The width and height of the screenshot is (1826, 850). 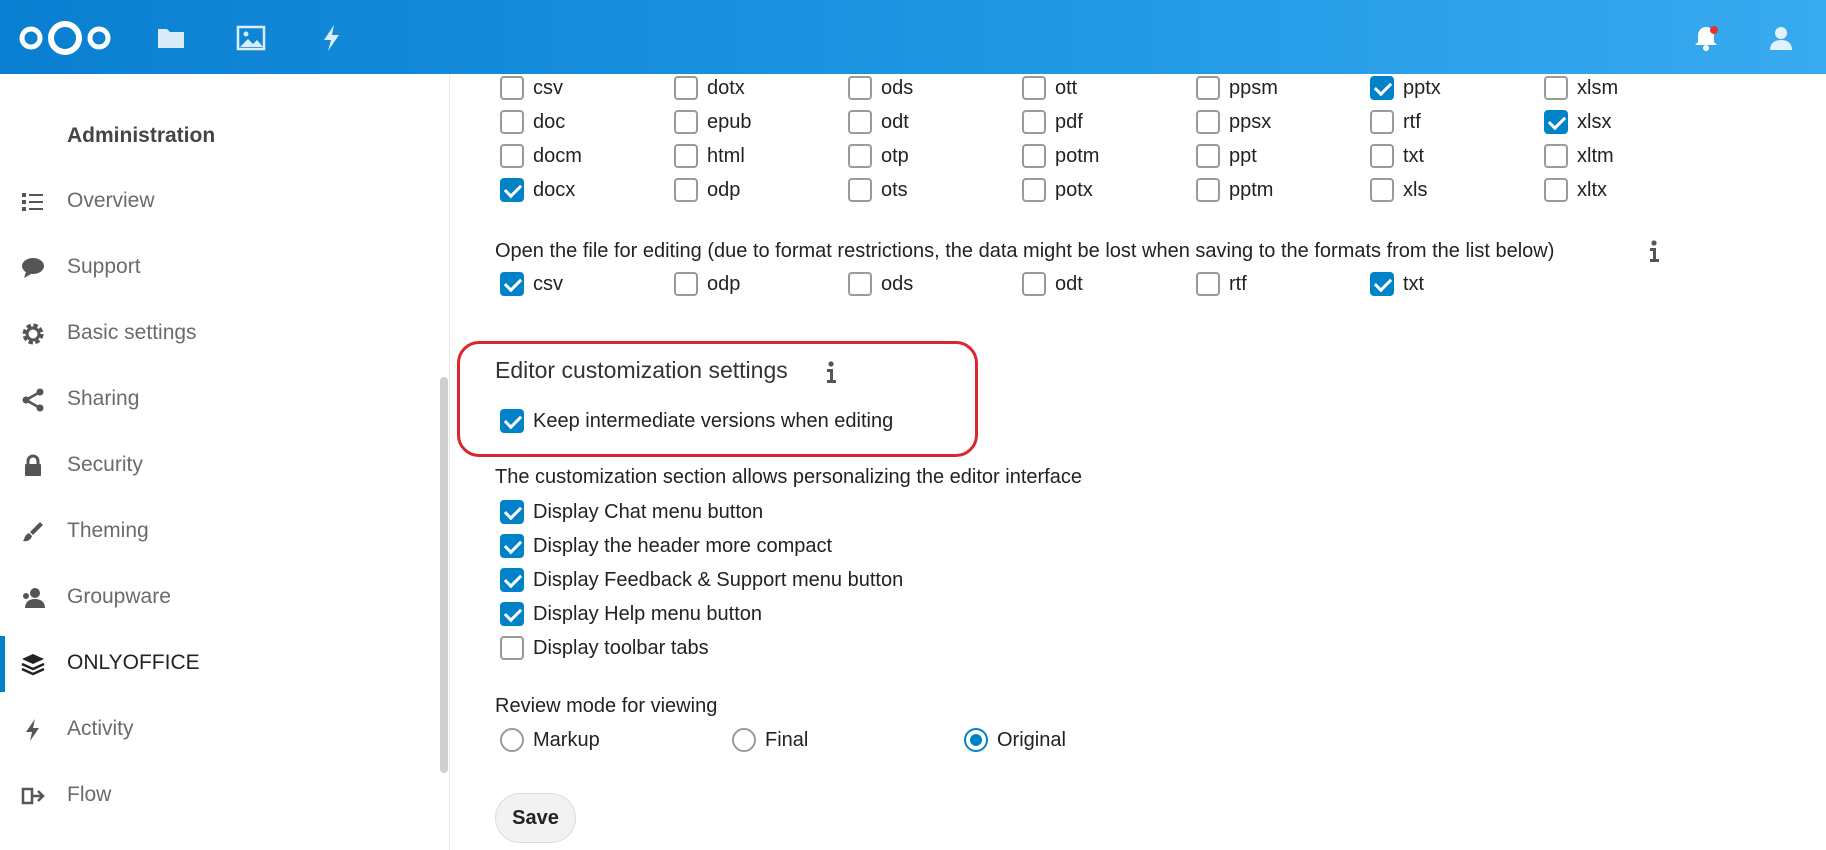 What do you see at coordinates (1266, 190) in the screenshot?
I see `format-checkbox: pptm` at bounding box center [1266, 190].